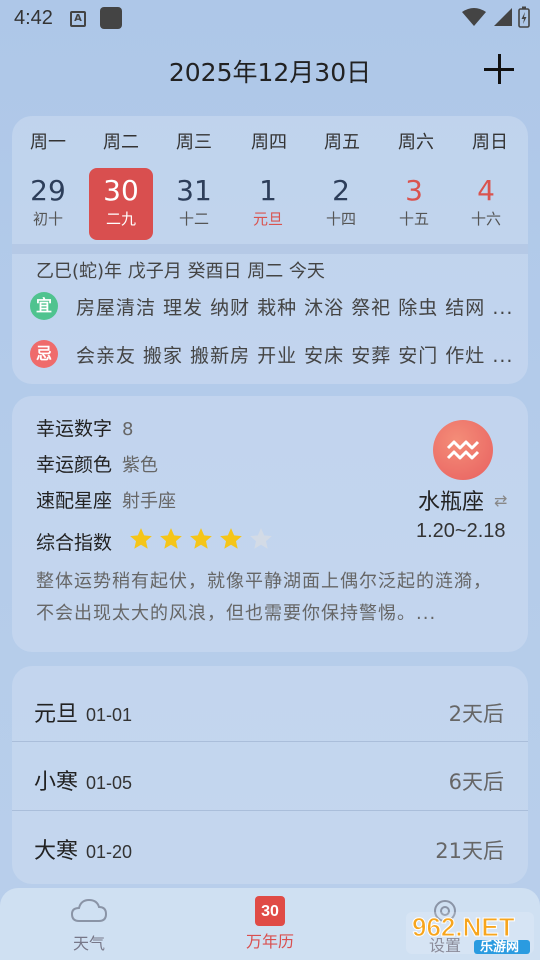 The width and height of the screenshot is (540, 960). What do you see at coordinates (149, 501) in the screenshot?
I see `match-sign-value: 射手座` at bounding box center [149, 501].